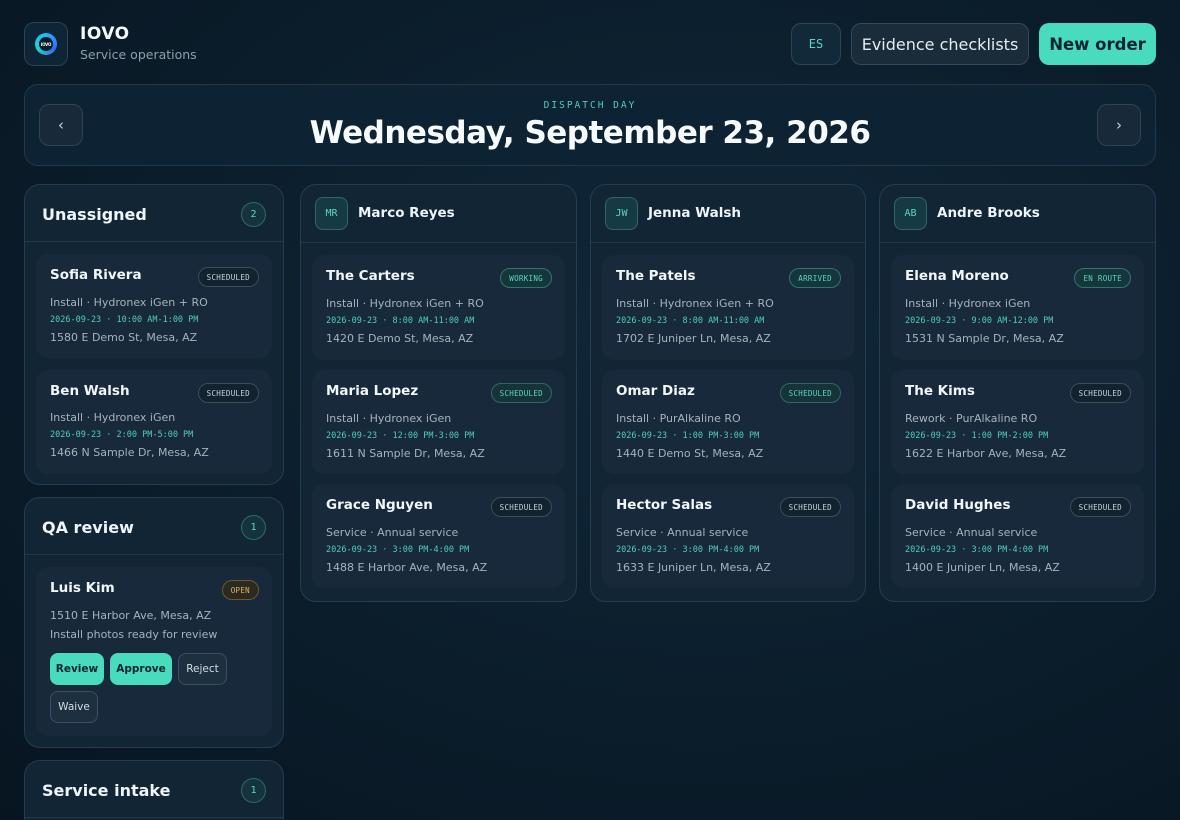 The height and width of the screenshot is (820, 1180). I want to click on new-order-button: New order, so click(1097, 44).